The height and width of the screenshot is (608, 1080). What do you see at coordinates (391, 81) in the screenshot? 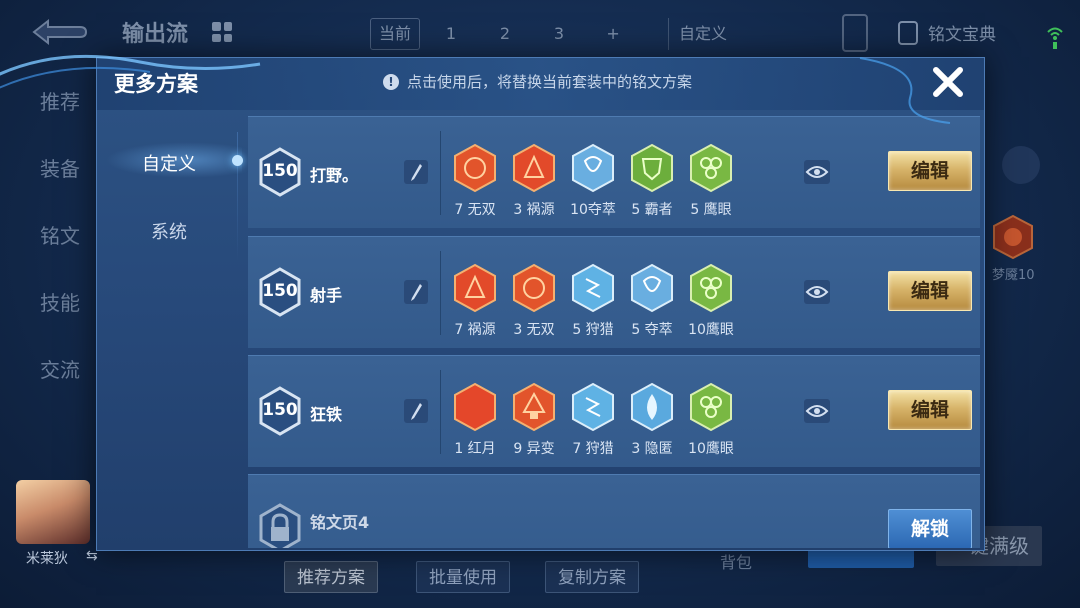
I see `info-icon: !` at bounding box center [391, 81].